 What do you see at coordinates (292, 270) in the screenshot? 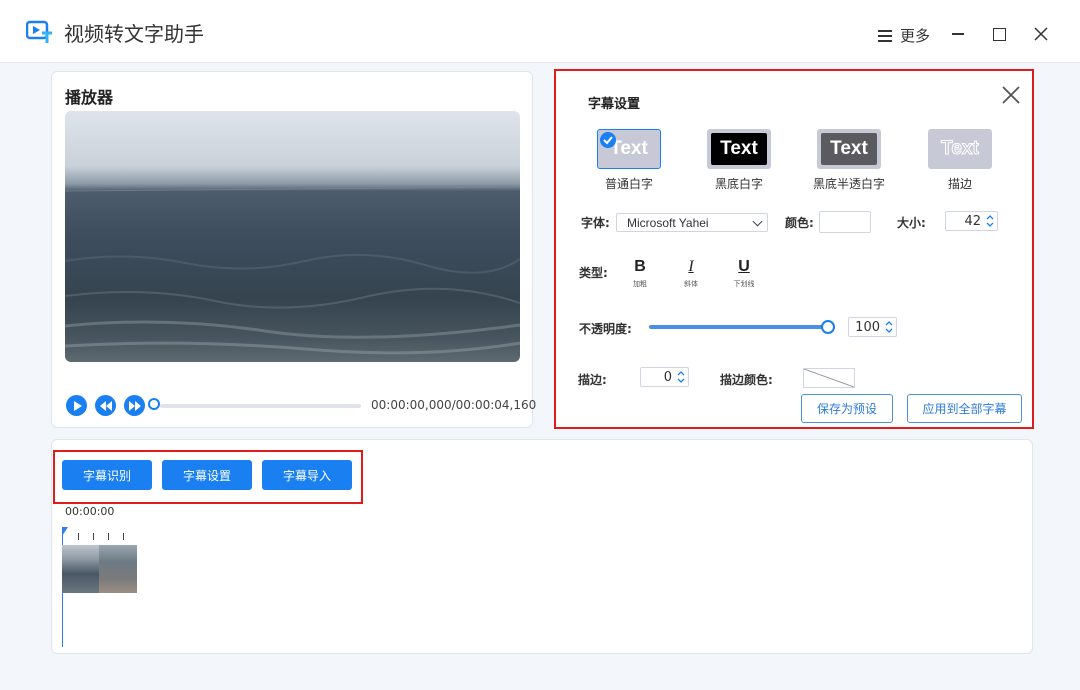
I see `sea-video-frame` at bounding box center [292, 270].